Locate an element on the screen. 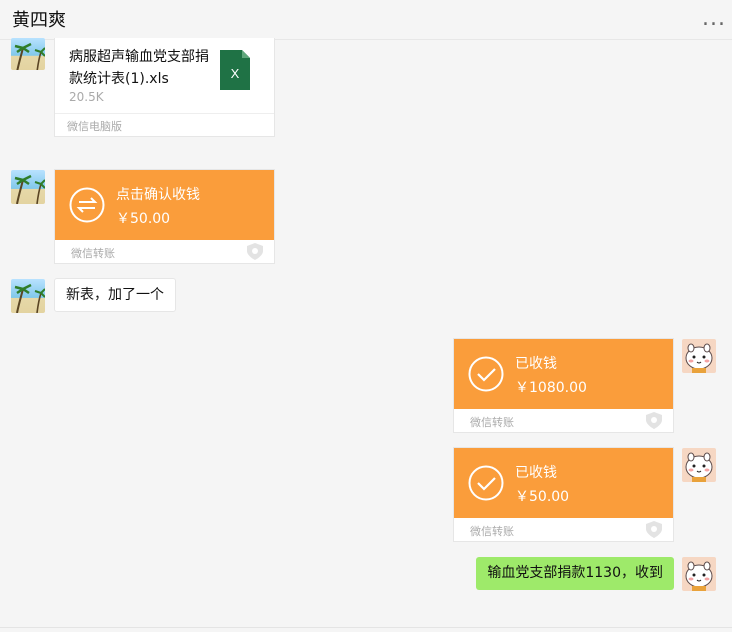 This screenshot has width=732, height=632. file-source-label: 微信电脑版 is located at coordinates (94, 126).